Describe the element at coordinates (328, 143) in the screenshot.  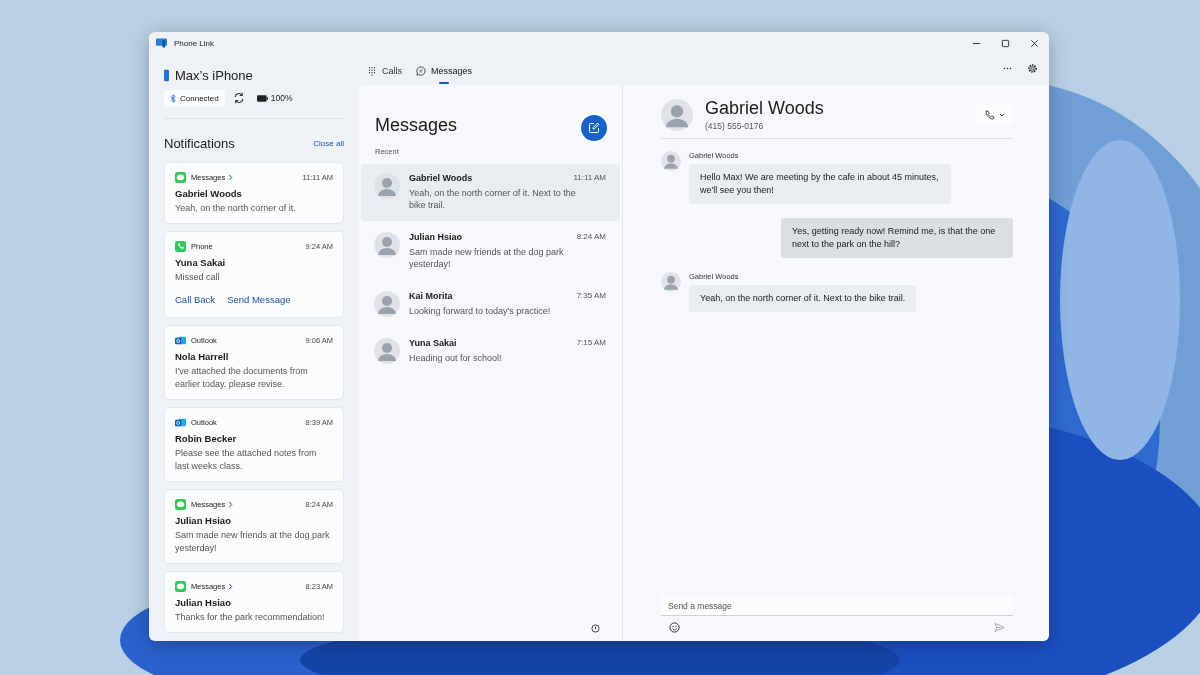
I see `close-all-link: Close all` at that location.